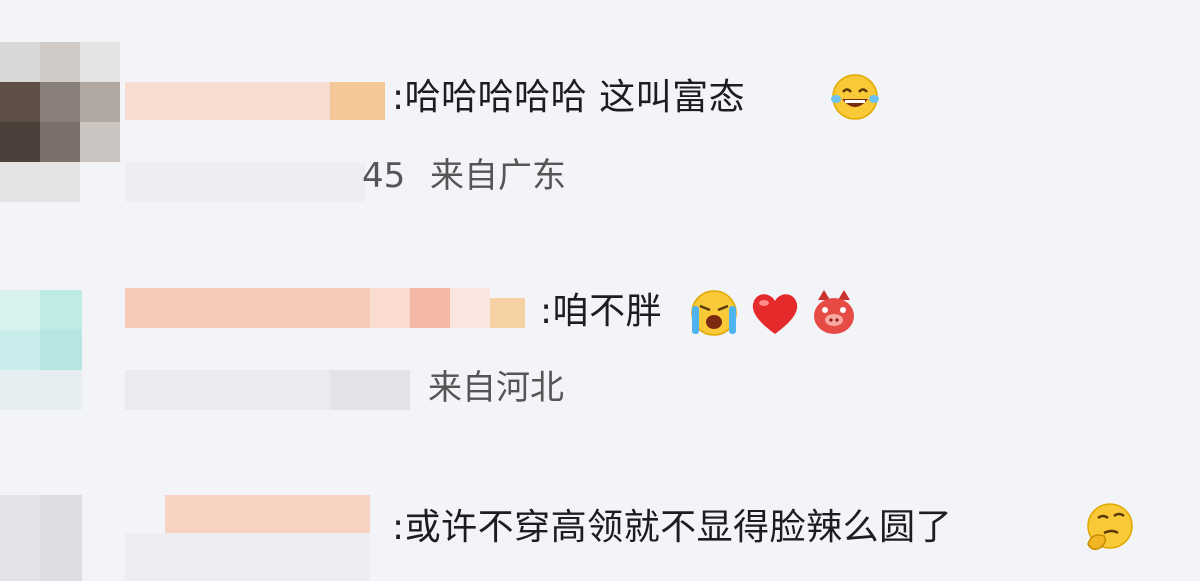  I want to click on comment-text: :或许不穿高领就不显得脸辣么圆了, so click(672, 527).